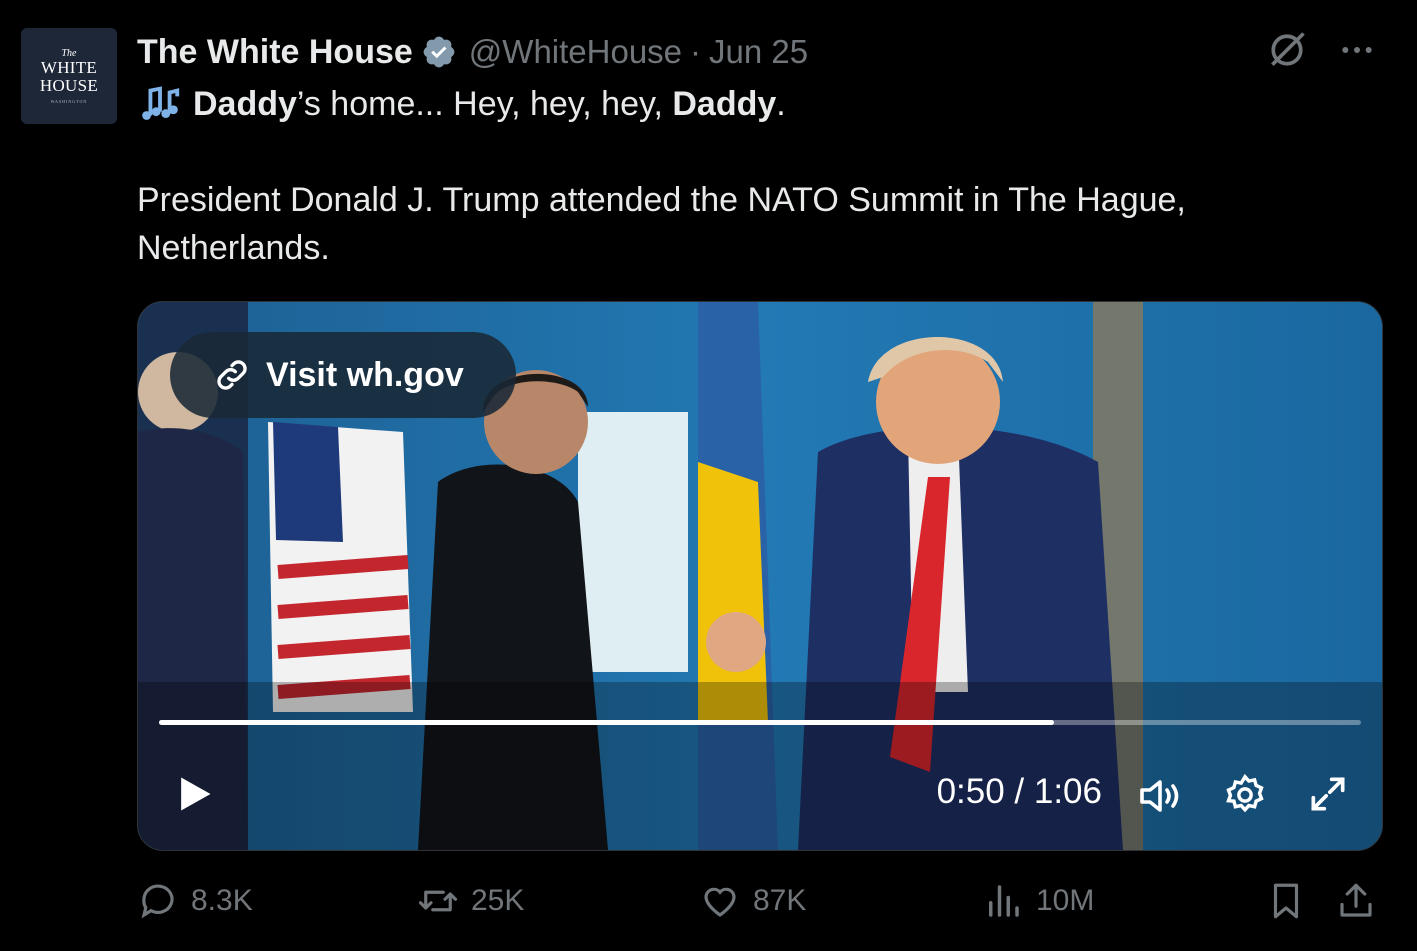 This screenshot has width=1417, height=951. Describe the element at coordinates (1160, 796) in the screenshot. I see `volume-icon` at that location.